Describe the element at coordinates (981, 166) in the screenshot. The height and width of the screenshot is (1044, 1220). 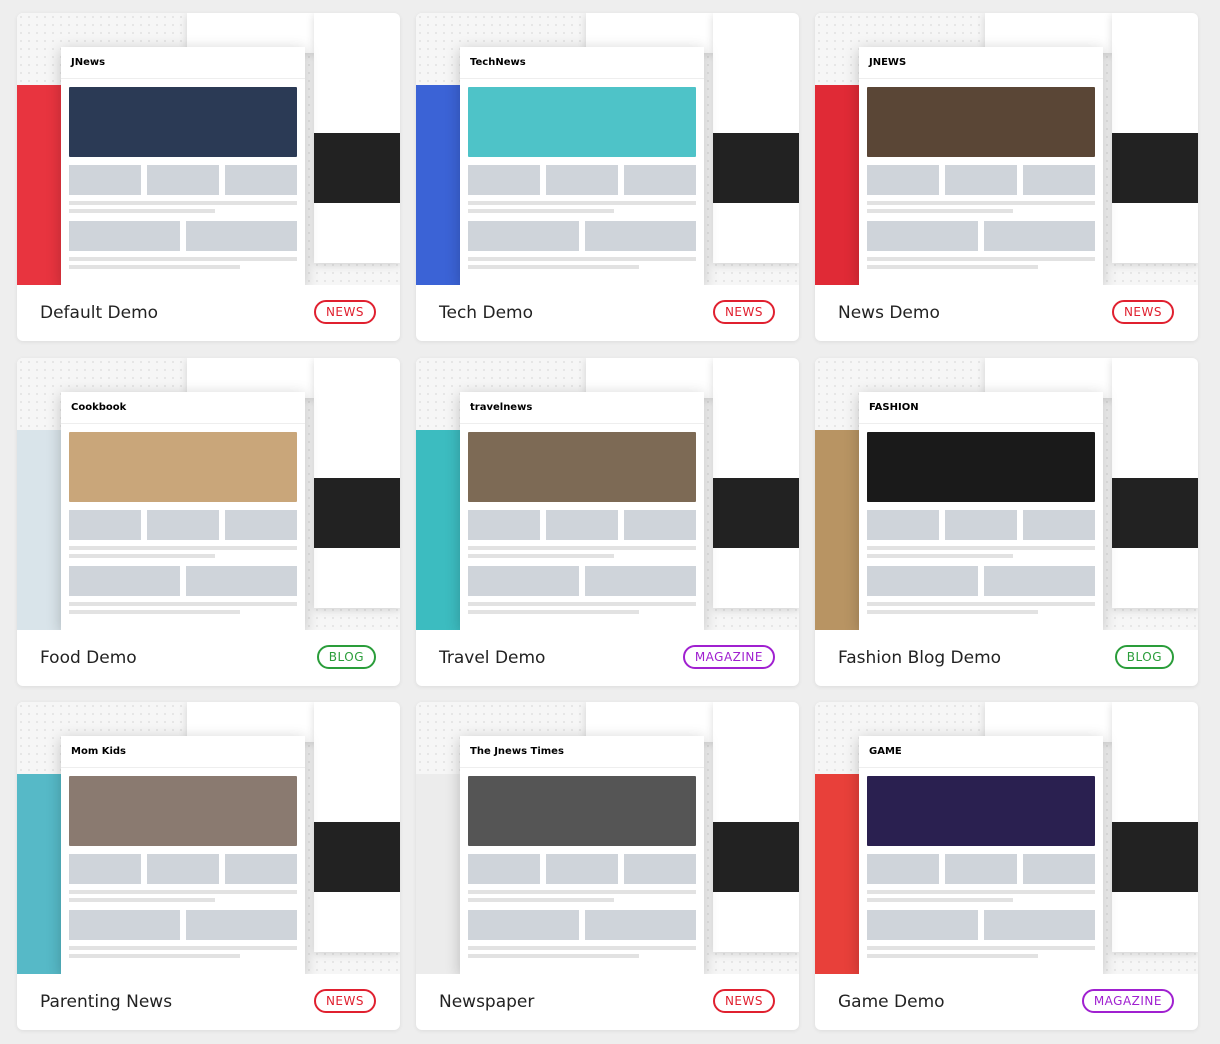
I see `preview-page: JNEWS` at that location.